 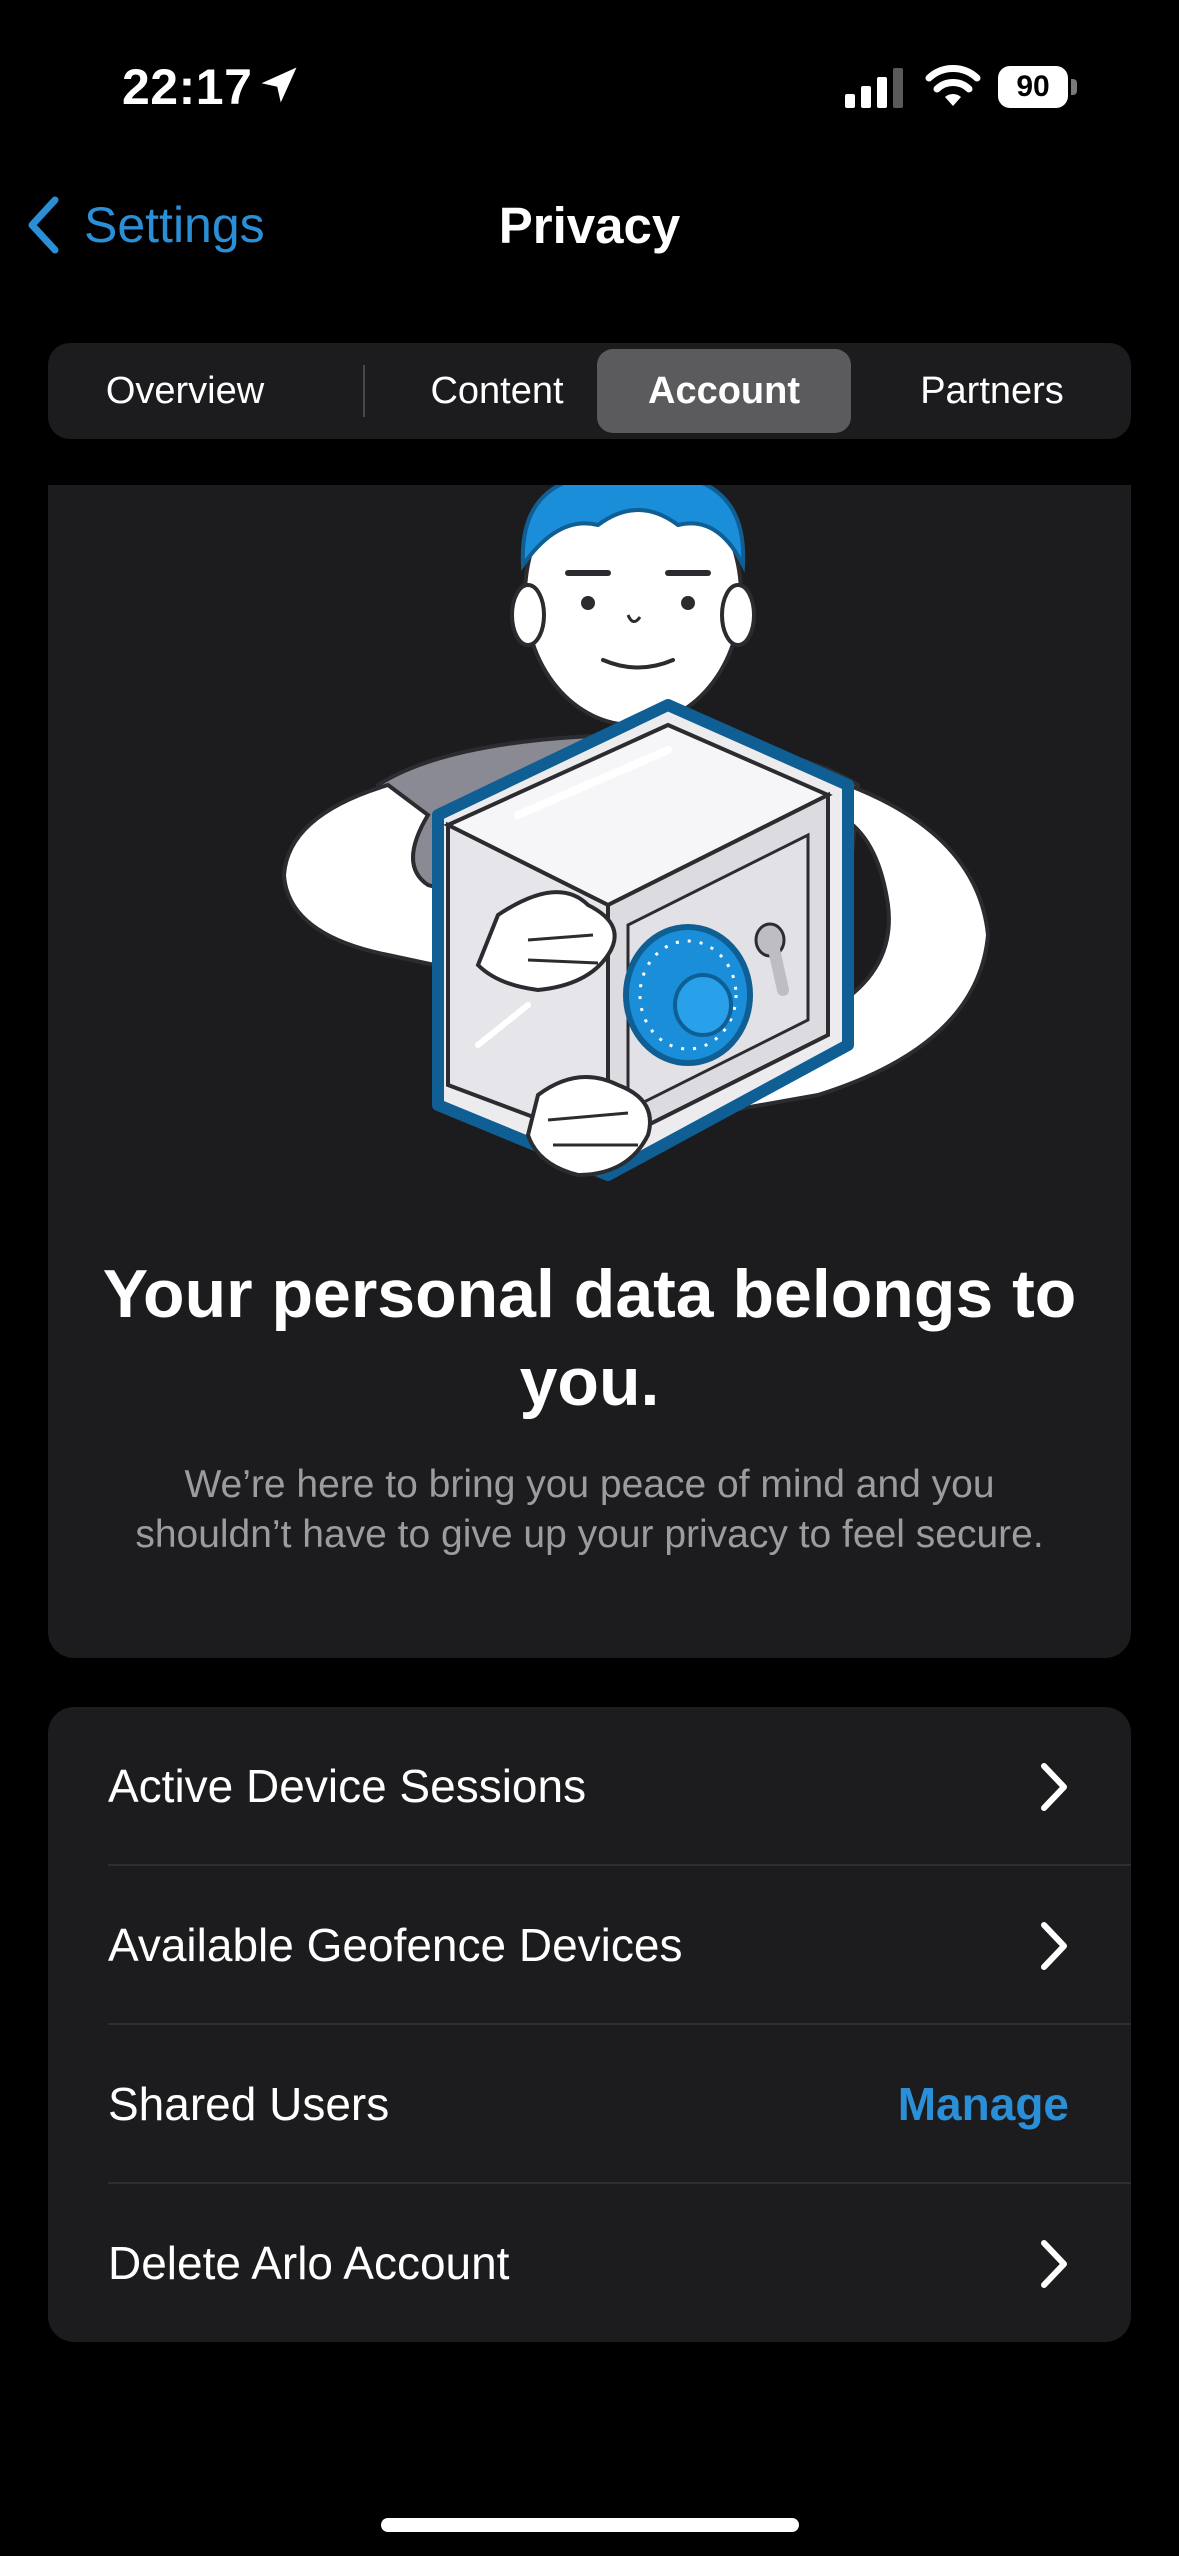 What do you see at coordinates (589, 85) in the screenshot?
I see `status-bar: 22:17 90` at bounding box center [589, 85].